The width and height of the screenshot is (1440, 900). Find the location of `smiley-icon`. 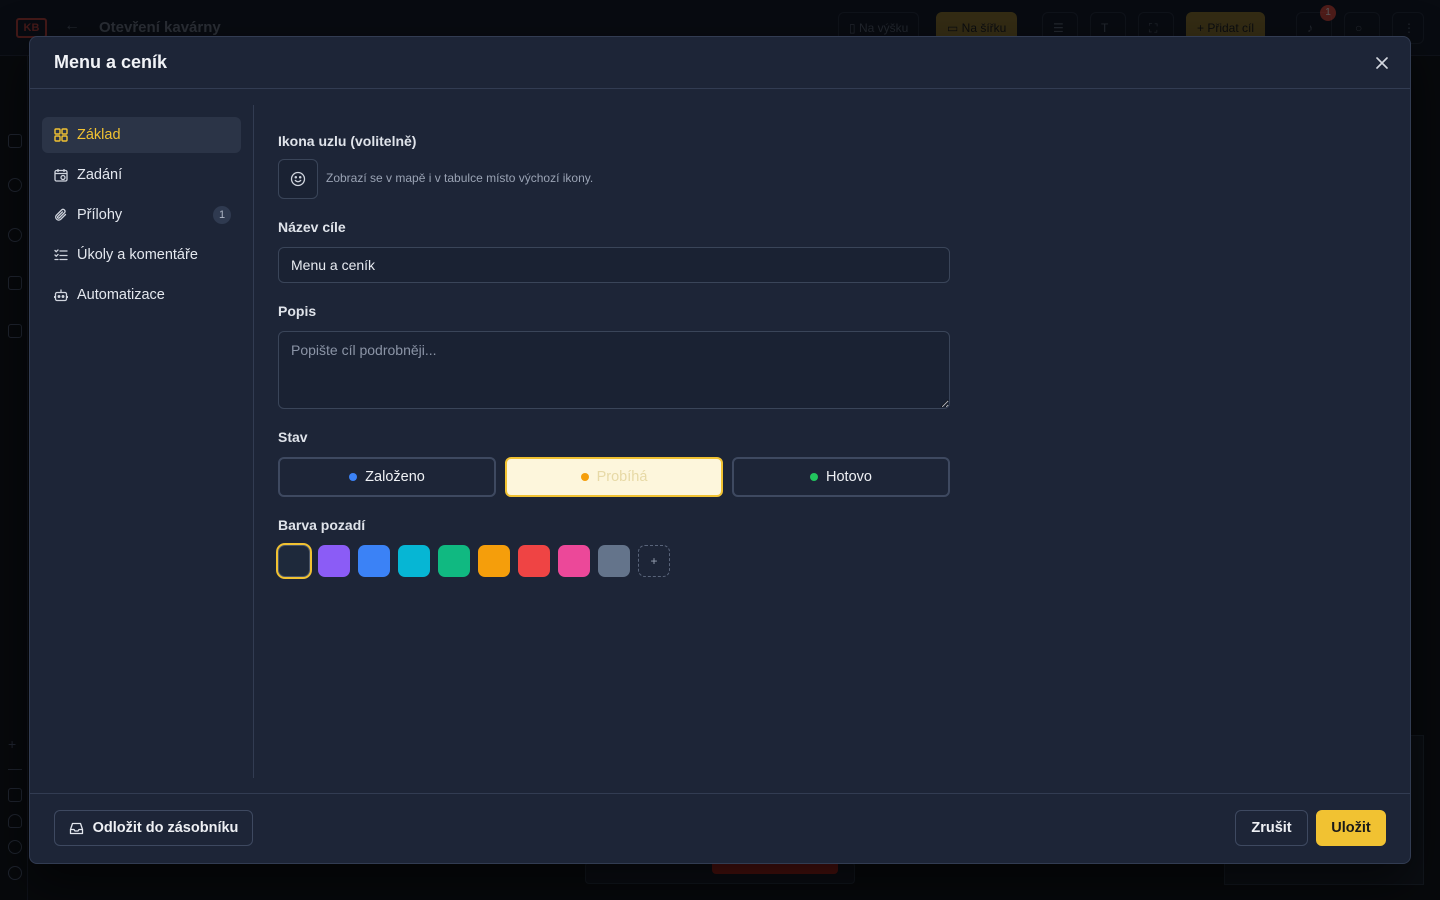

smiley-icon is located at coordinates (298, 179).